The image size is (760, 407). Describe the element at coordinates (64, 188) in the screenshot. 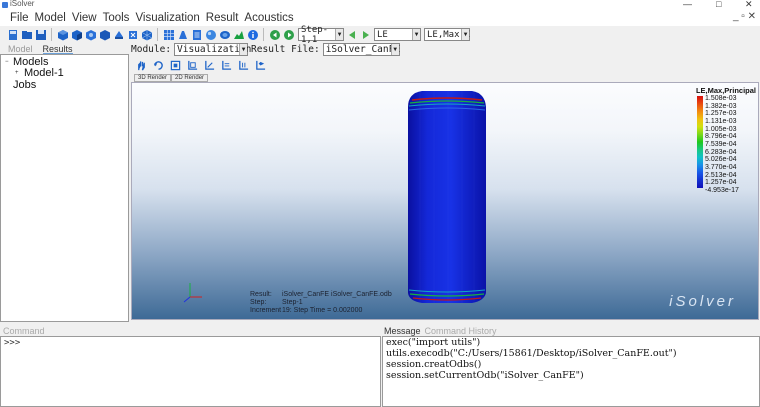

I see `model-tree: − Models + Model-1 Jobs` at that location.